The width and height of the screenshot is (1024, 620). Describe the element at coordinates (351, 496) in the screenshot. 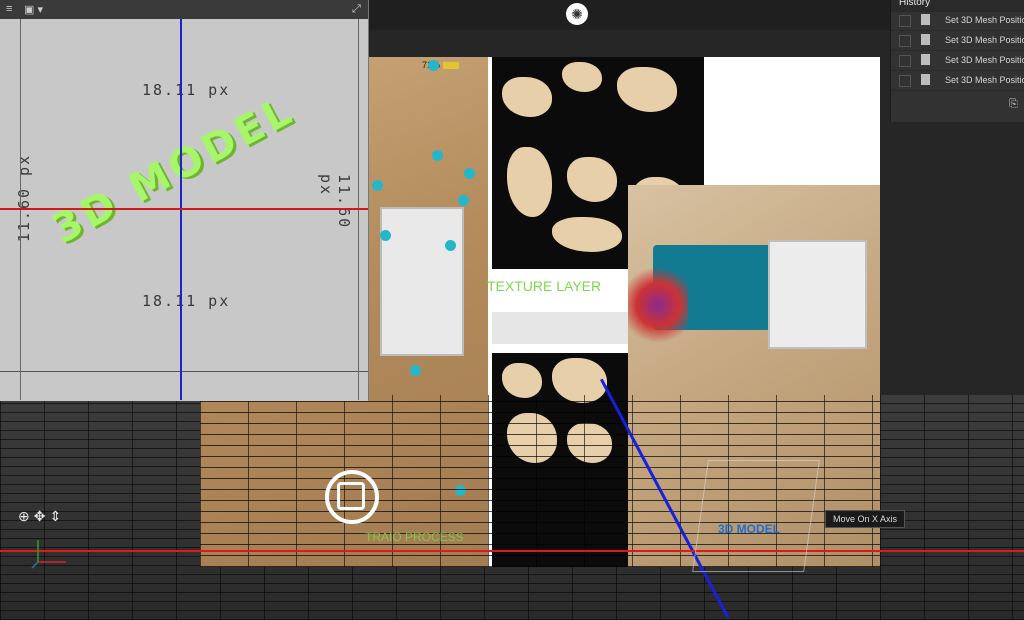

I see `mesh-center-handle-inner` at that location.